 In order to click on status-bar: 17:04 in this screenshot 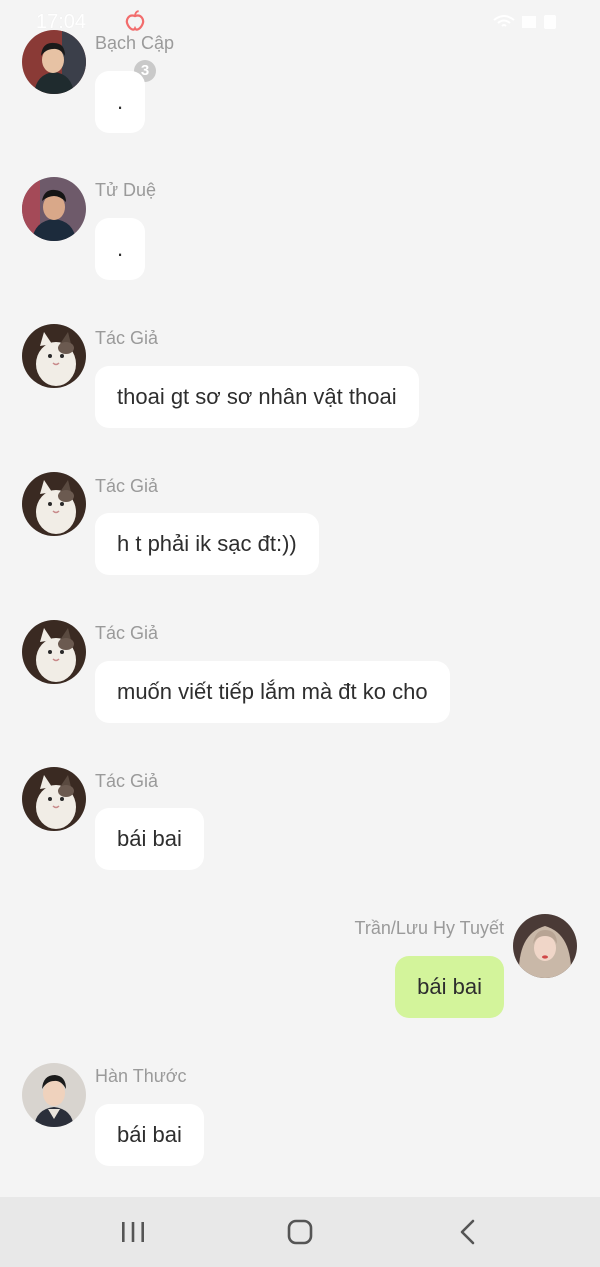, I will do `click(300, 20)`.